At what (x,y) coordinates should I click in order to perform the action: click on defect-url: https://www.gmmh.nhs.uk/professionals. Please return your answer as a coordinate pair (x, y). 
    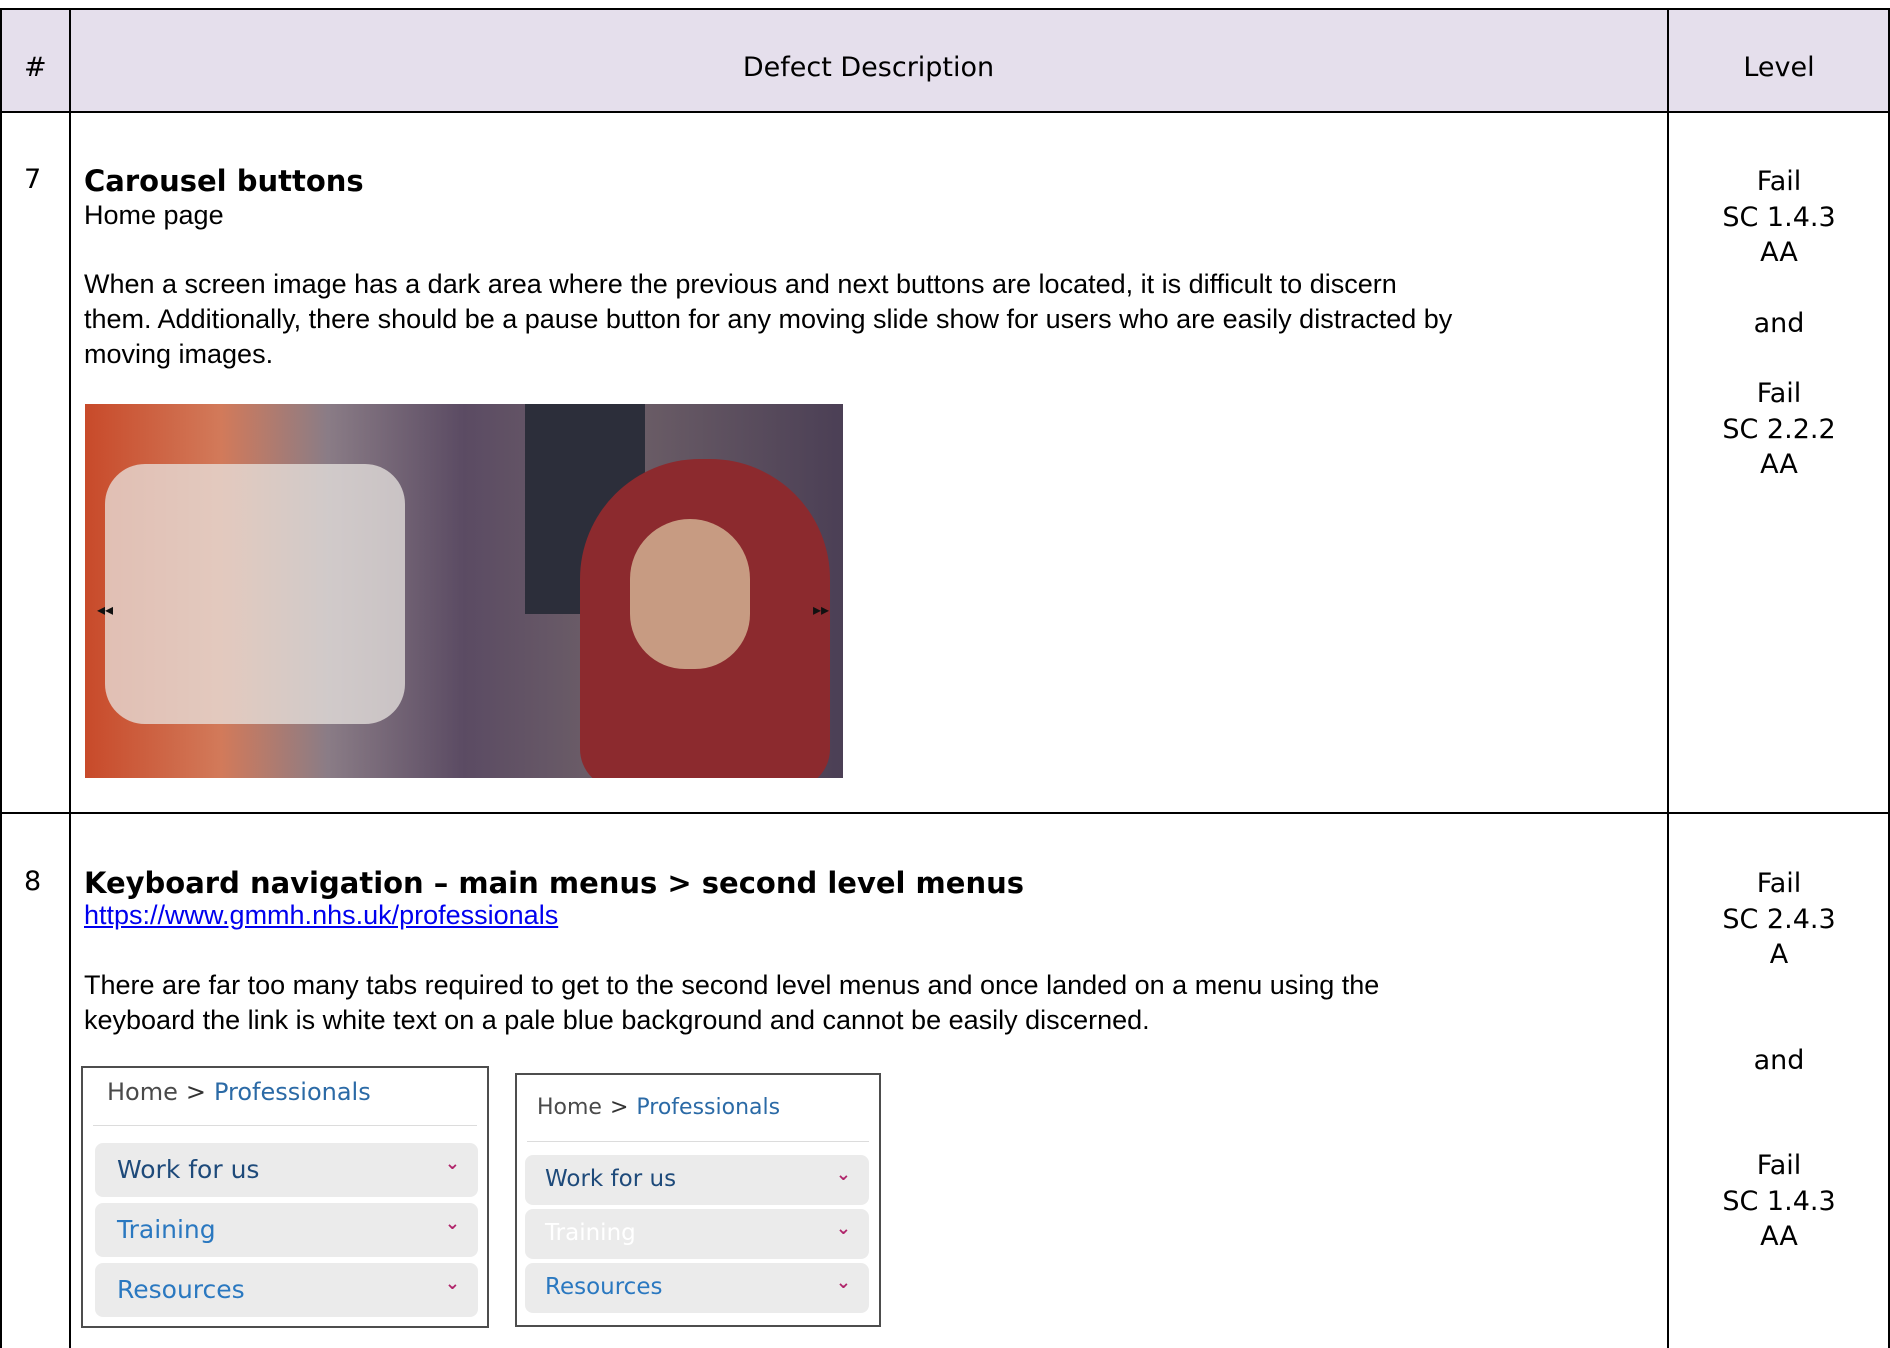
    Looking at the image, I should click on (321, 915).